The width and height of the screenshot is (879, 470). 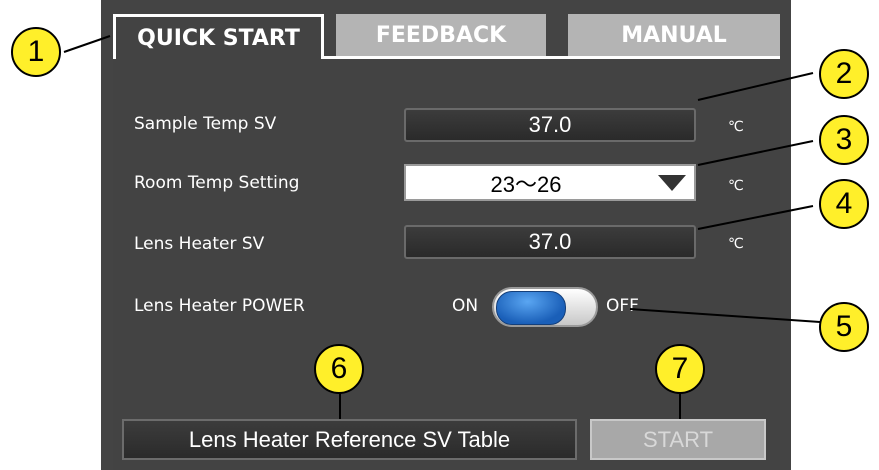 What do you see at coordinates (844, 140) in the screenshot?
I see `callout-3: 3` at bounding box center [844, 140].